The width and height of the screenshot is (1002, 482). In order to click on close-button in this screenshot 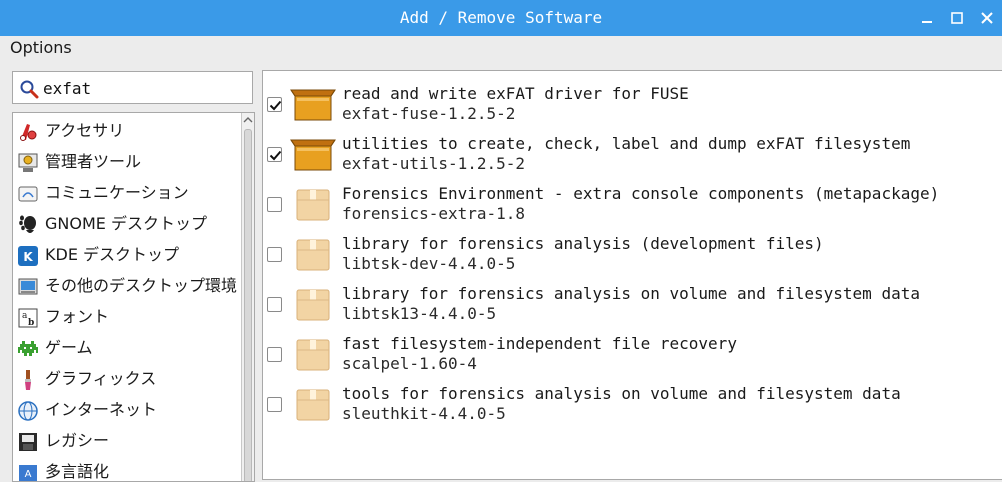, I will do `click(987, 18)`.